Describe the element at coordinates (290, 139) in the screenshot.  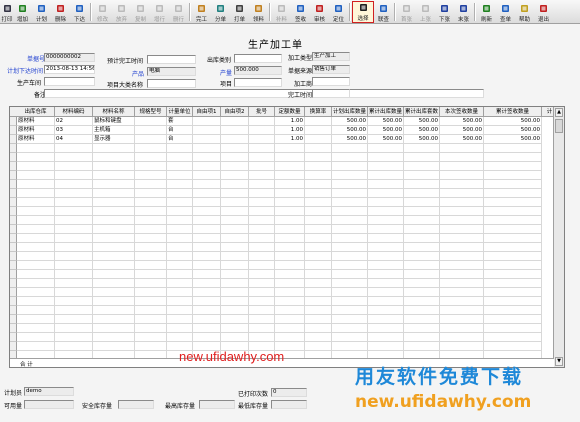
I see `table-cell: 1.00` at that location.